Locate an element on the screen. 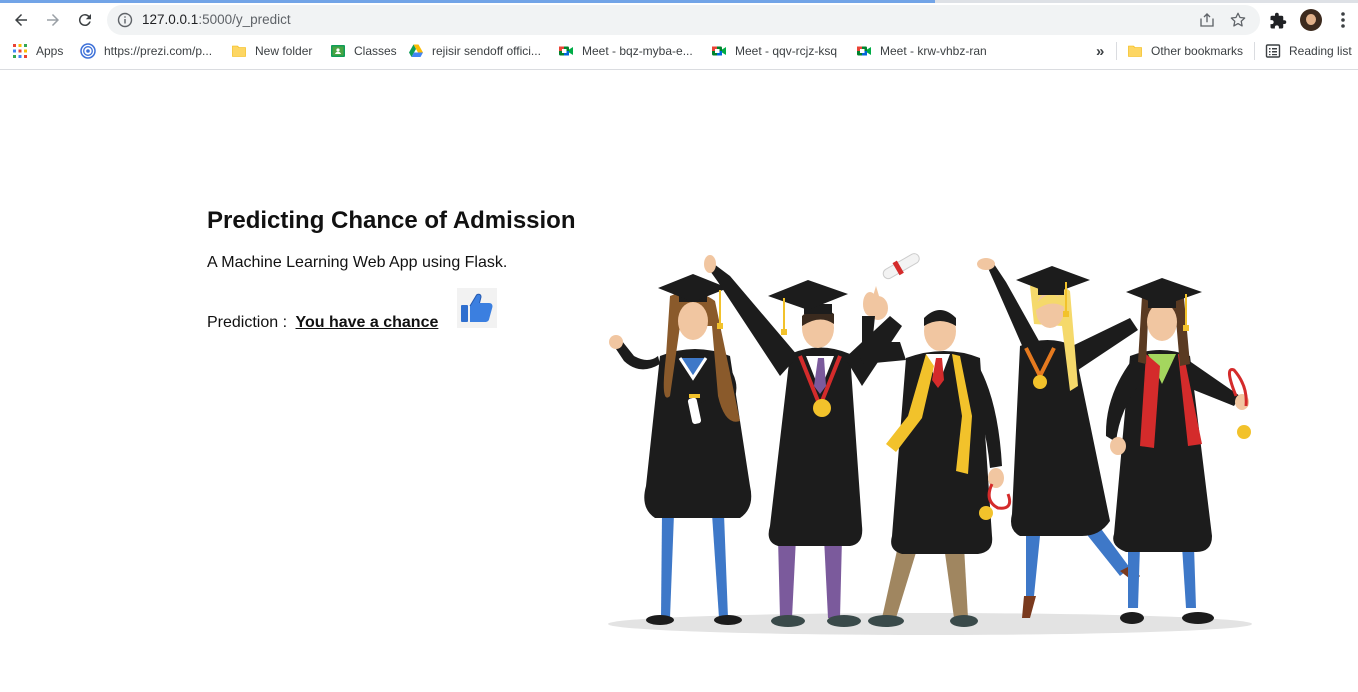 This screenshot has height=692, width=1358. bookmark-new-folder: New folder is located at coordinates (271, 51).